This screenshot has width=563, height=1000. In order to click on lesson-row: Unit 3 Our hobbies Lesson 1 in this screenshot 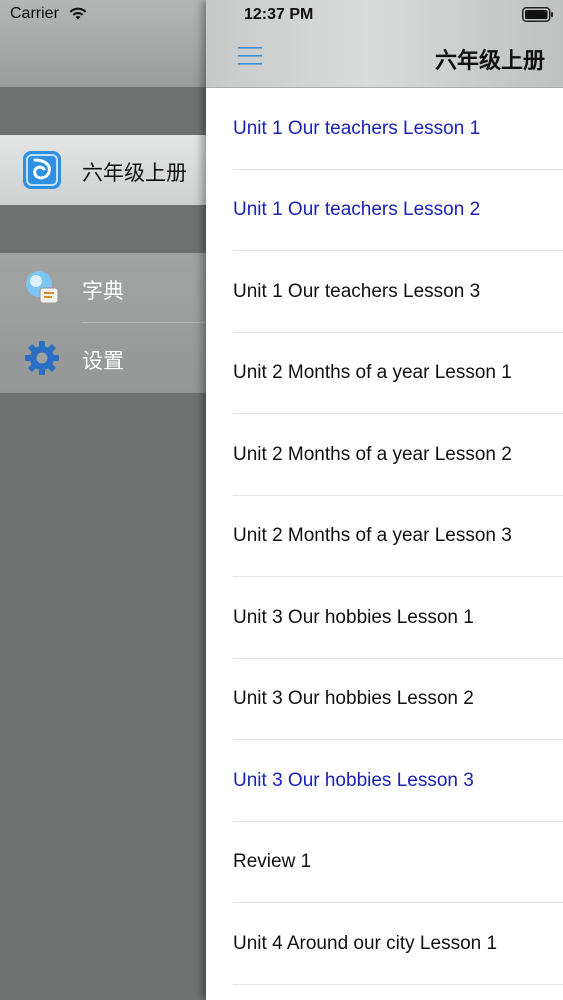, I will do `click(384, 618)`.